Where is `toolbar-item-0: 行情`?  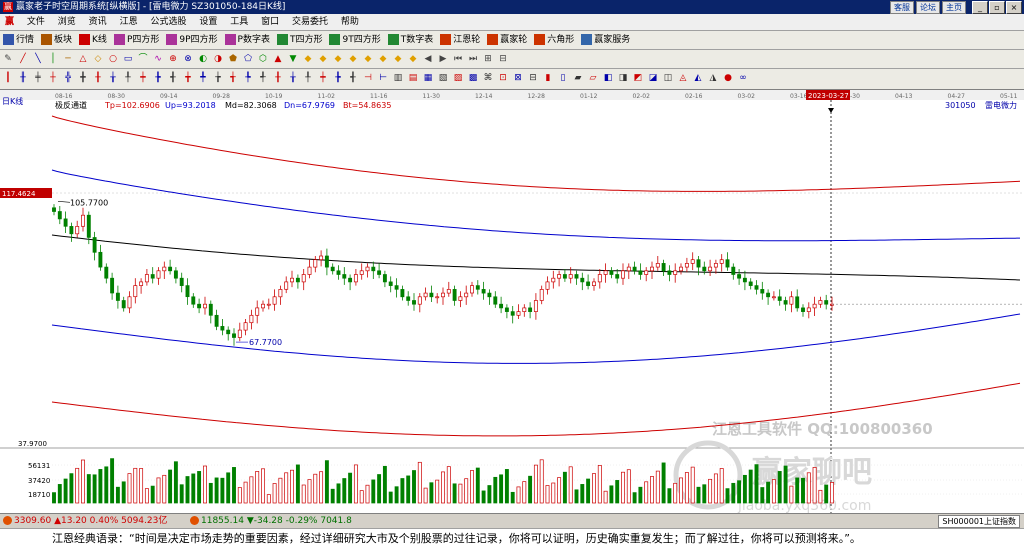
toolbar-item-0: 行情 is located at coordinates (18, 40).